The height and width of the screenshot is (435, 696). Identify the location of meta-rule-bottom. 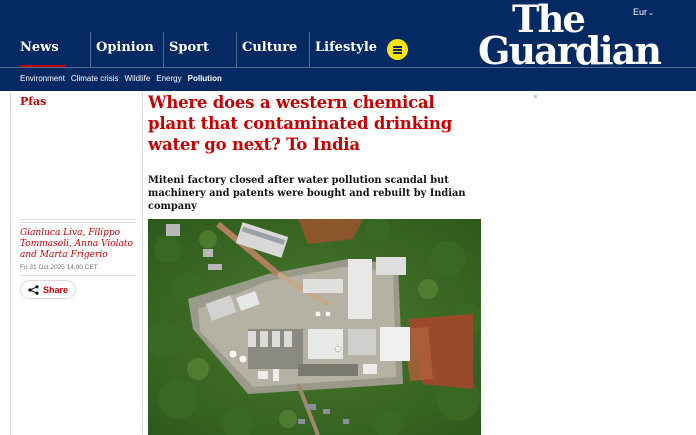
(78, 275).